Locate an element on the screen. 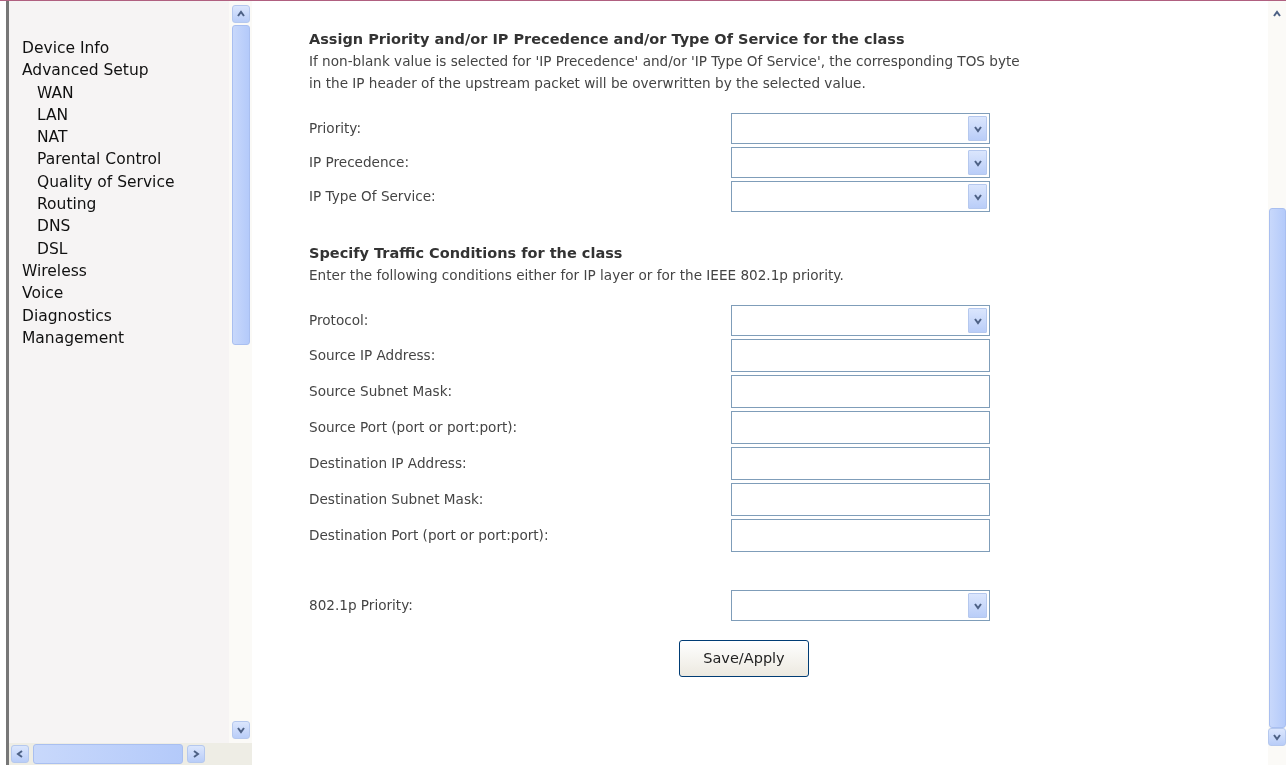 This screenshot has height=765, width=1286. scroll-right-icon is located at coordinates (196, 754).